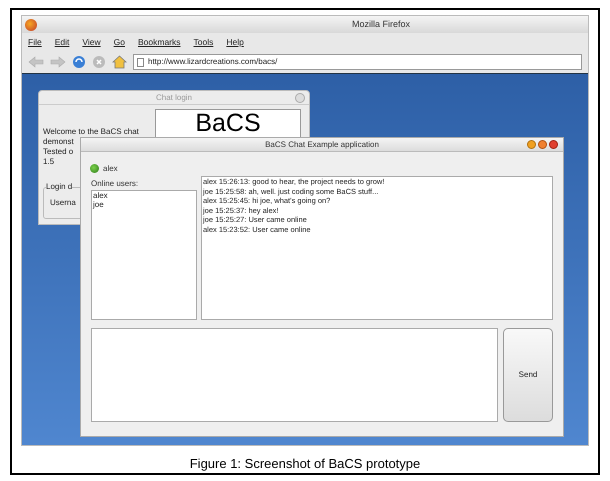 The width and height of the screenshot is (610, 481). Describe the element at coordinates (110, 168) in the screenshot. I see `current-user: alex` at that location.